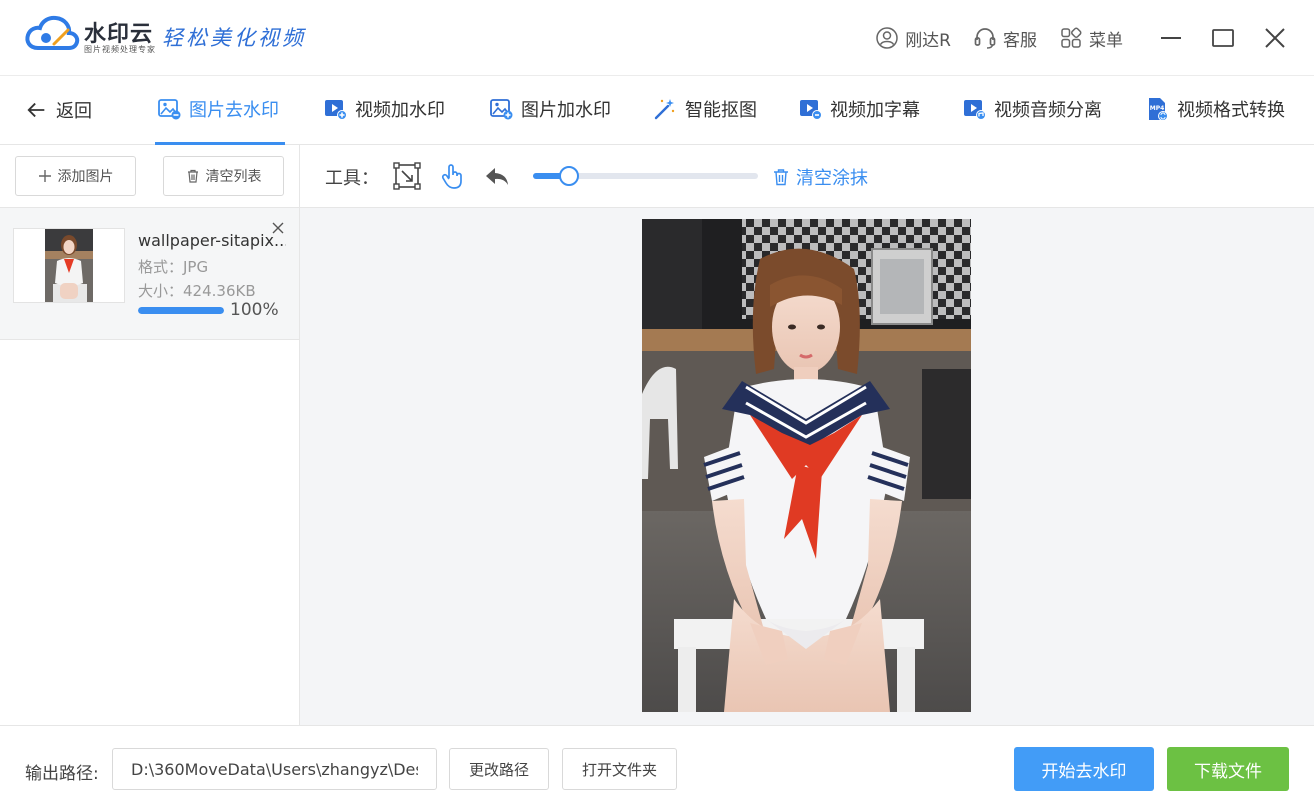  I want to click on thumbnail-image, so click(69, 265).